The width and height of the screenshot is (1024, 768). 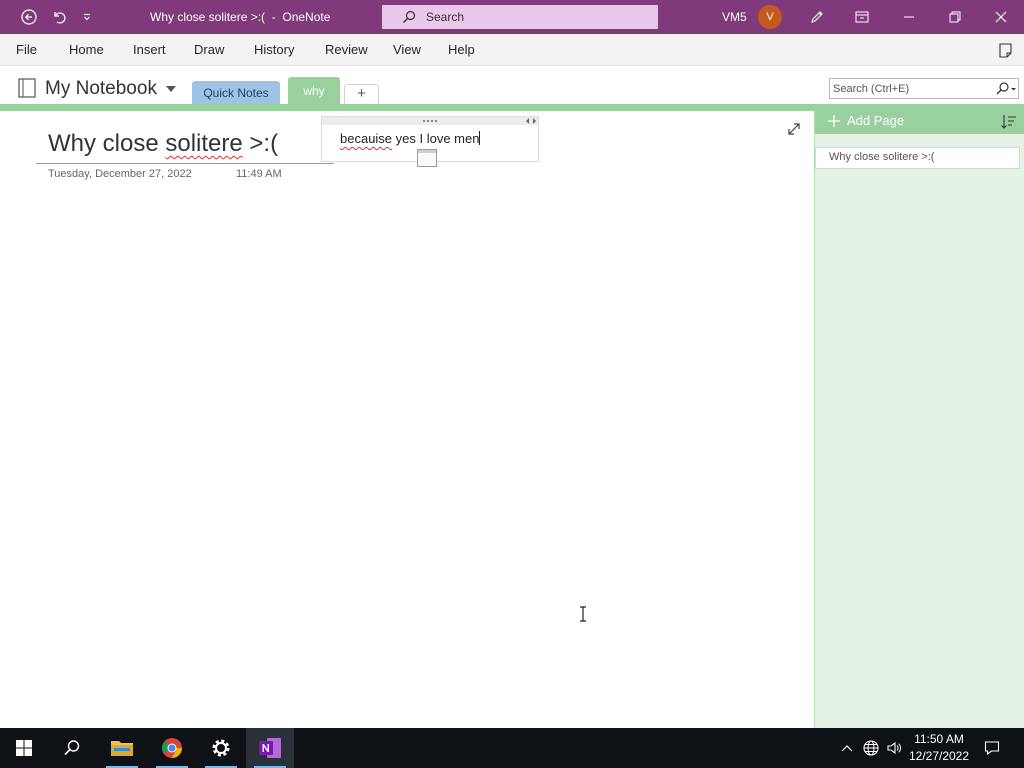 What do you see at coordinates (29, 17) in the screenshot?
I see `back-icon` at bounding box center [29, 17].